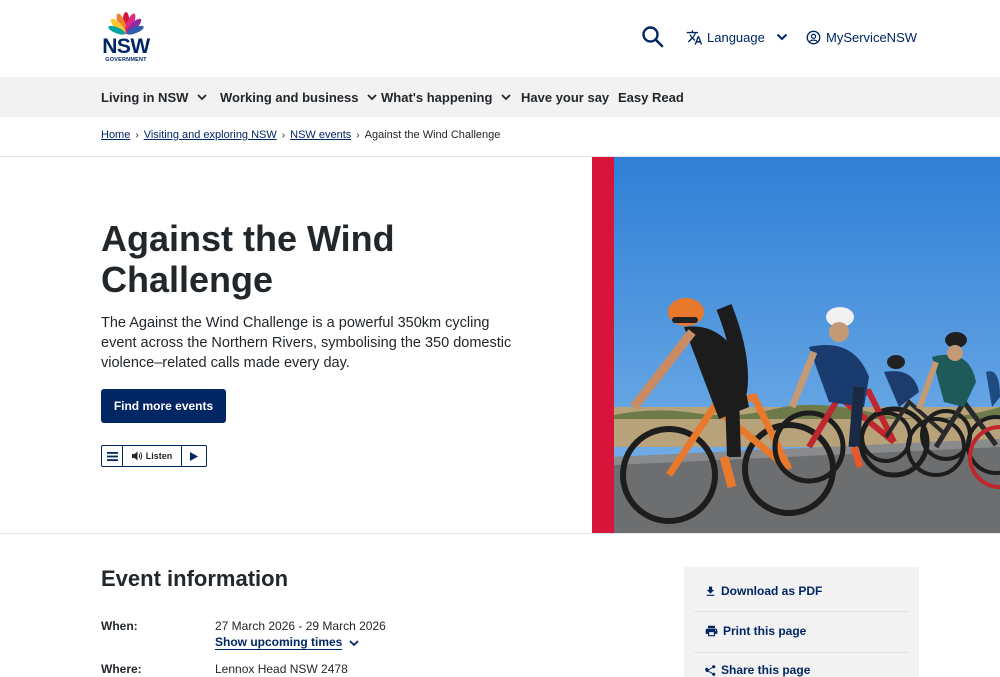 The height and width of the screenshot is (677, 1000). Describe the element at coordinates (121, 669) in the screenshot. I see `where-label: Where:` at that location.